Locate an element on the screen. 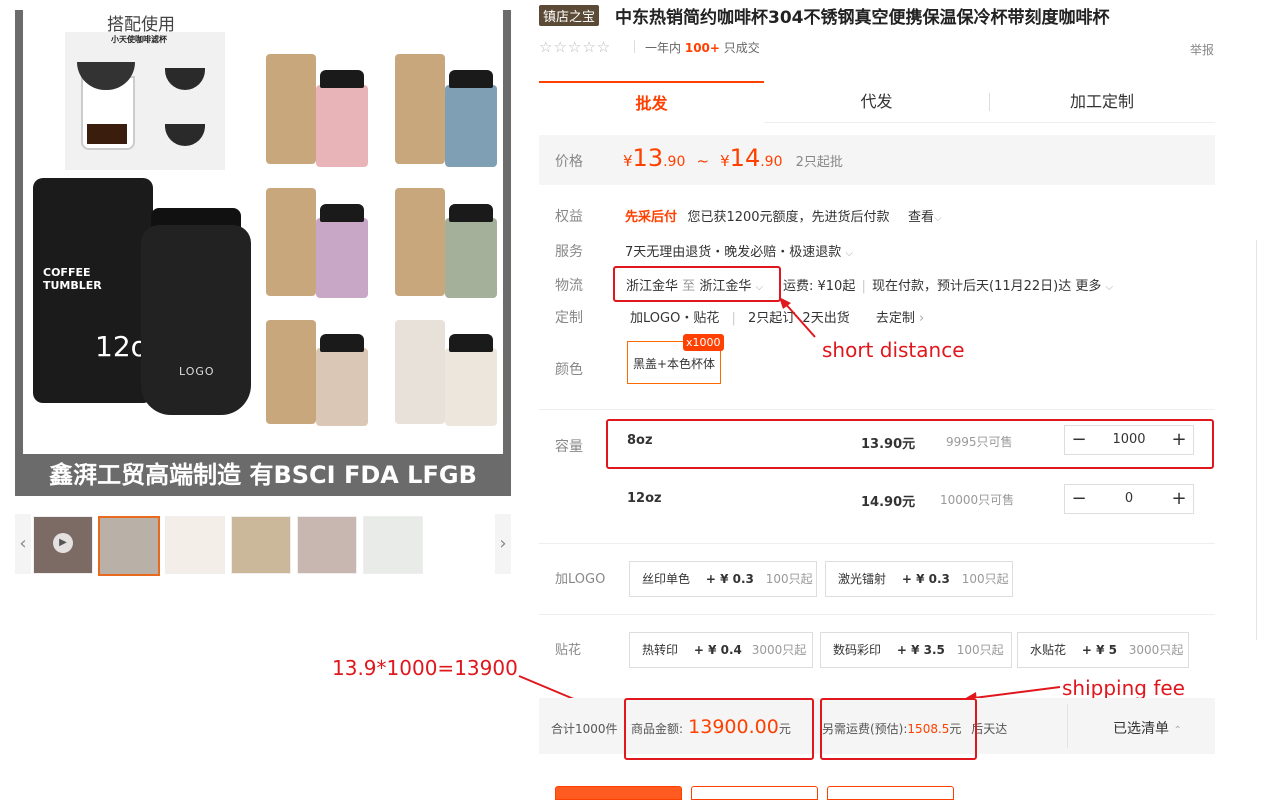 The height and width of the screenshot is (800, 1263). filter-title: 小天使咖啡滤杯 is located at coordinates (139, 39).